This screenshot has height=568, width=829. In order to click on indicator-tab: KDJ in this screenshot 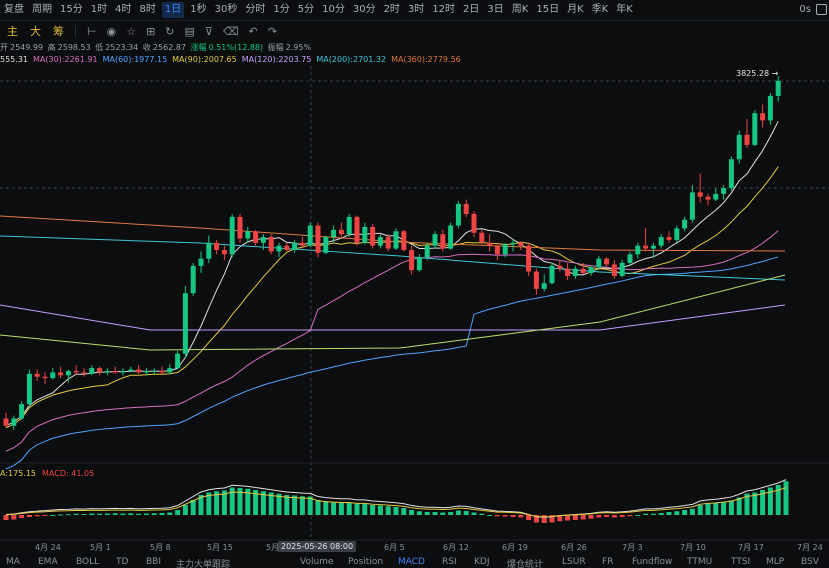, I will do `click(482, 562)`.